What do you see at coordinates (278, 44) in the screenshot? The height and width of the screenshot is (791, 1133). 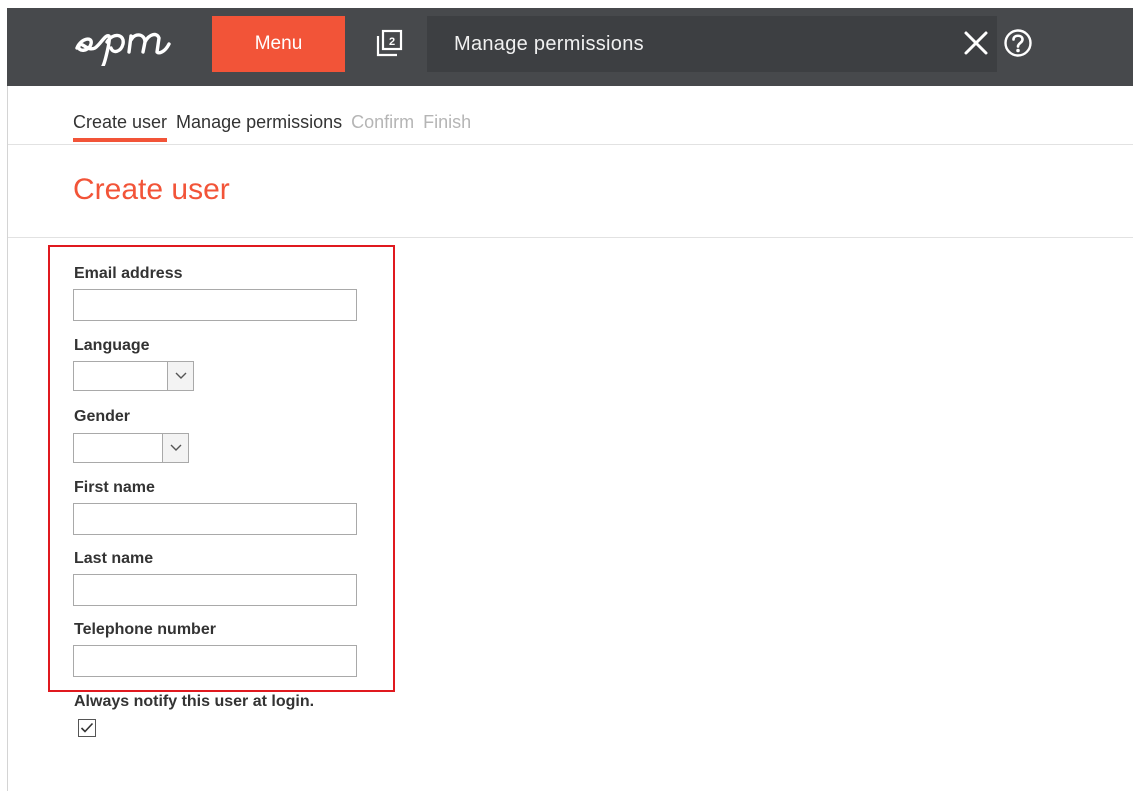 I see `menu-button: Menu` at bounding box center [278, 44].